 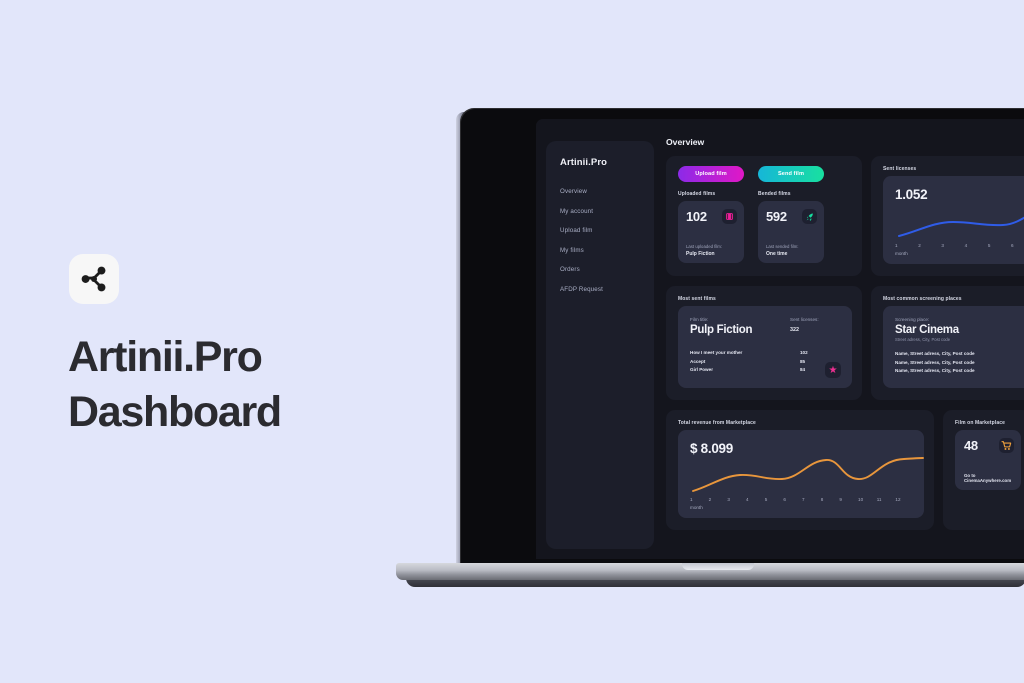 What do you see at coordinates (717, 423) in the screenshot?
I see `revenue-caption: Total revenue from Marketplace` at bounding box center [717, 423].